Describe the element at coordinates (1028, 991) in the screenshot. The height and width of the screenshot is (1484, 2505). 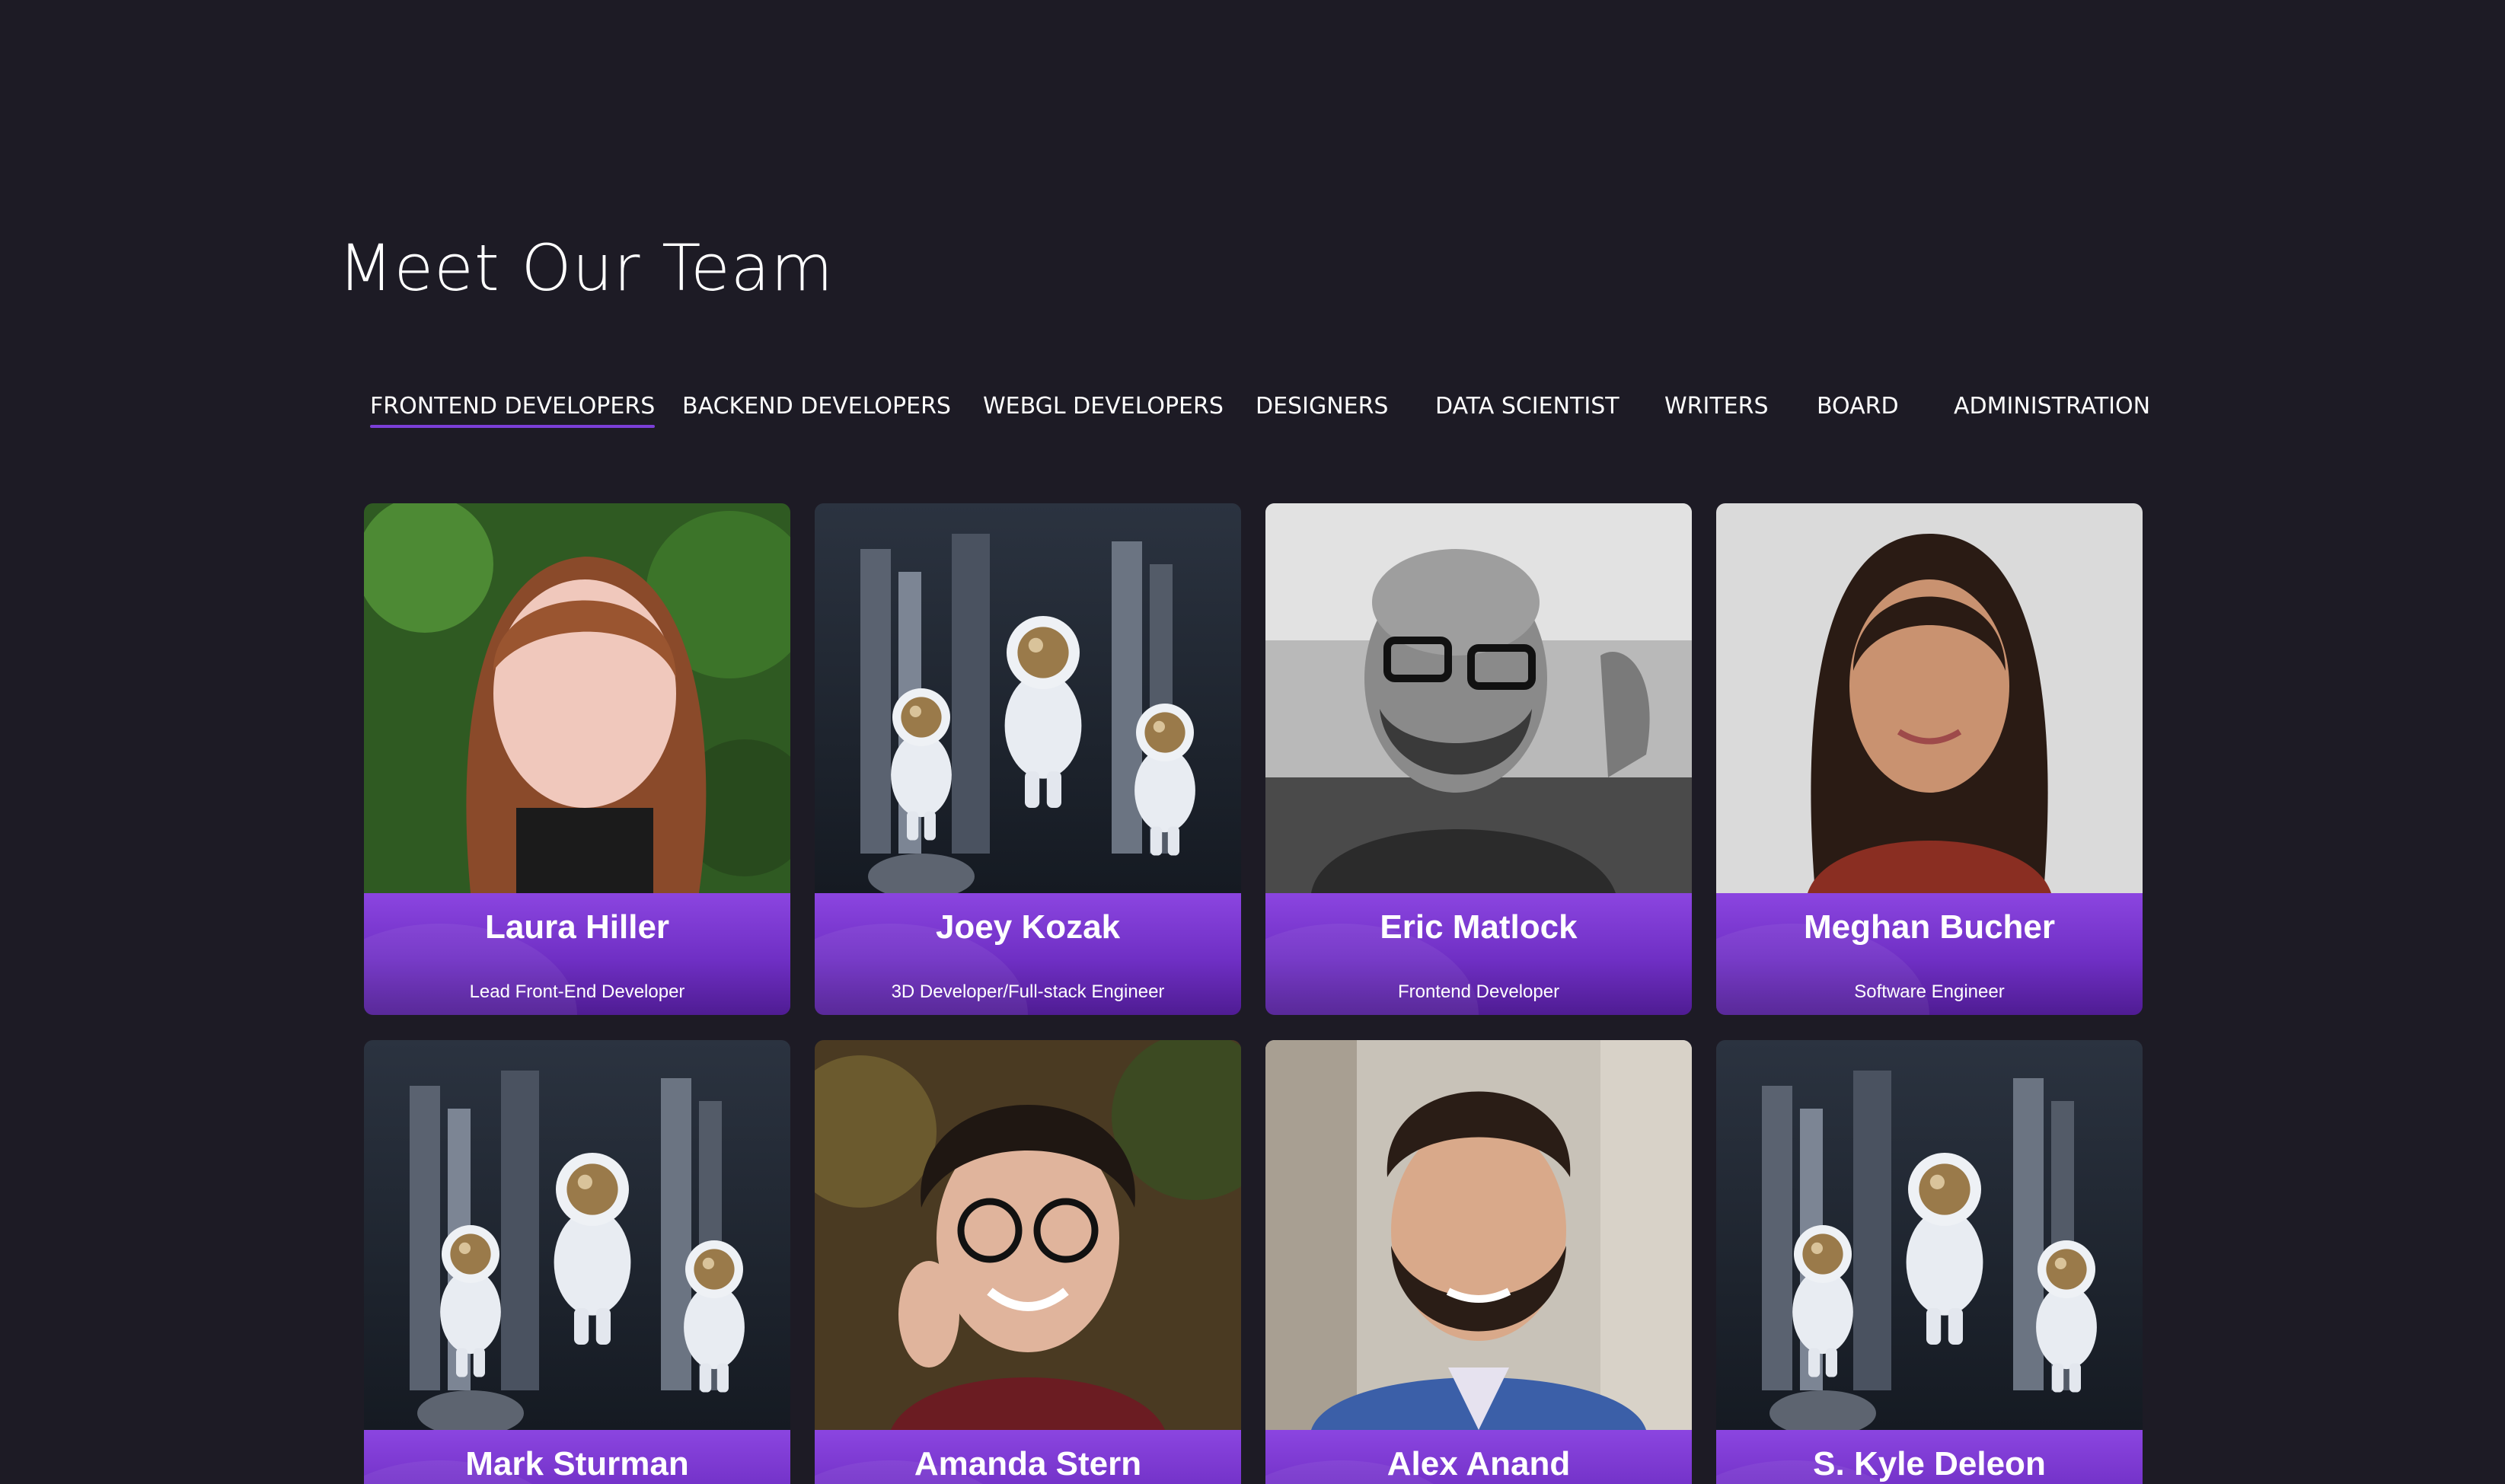
I see `team-member-role: 3D Developer/Full-stack Engineer` at that location.